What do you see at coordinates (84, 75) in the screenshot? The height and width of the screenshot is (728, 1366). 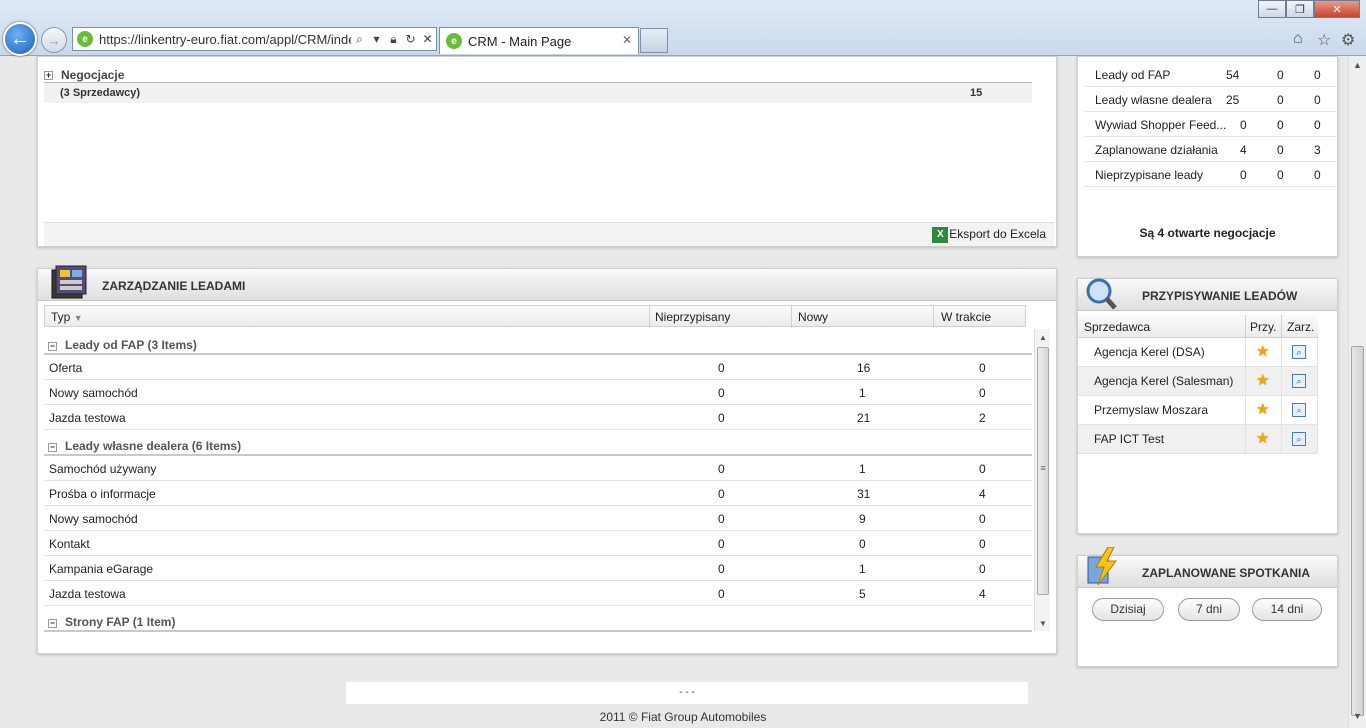 I see `negotiations-group-row: + Negocjacje` at bounding box center [84, 75].